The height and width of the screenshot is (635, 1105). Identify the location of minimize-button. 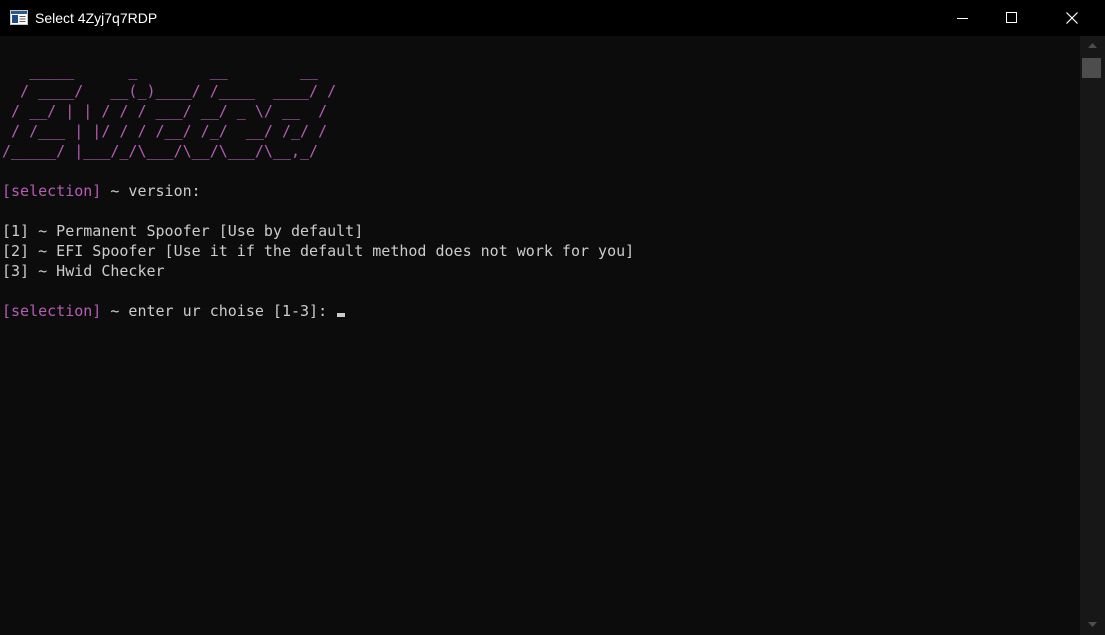
(963, 18).